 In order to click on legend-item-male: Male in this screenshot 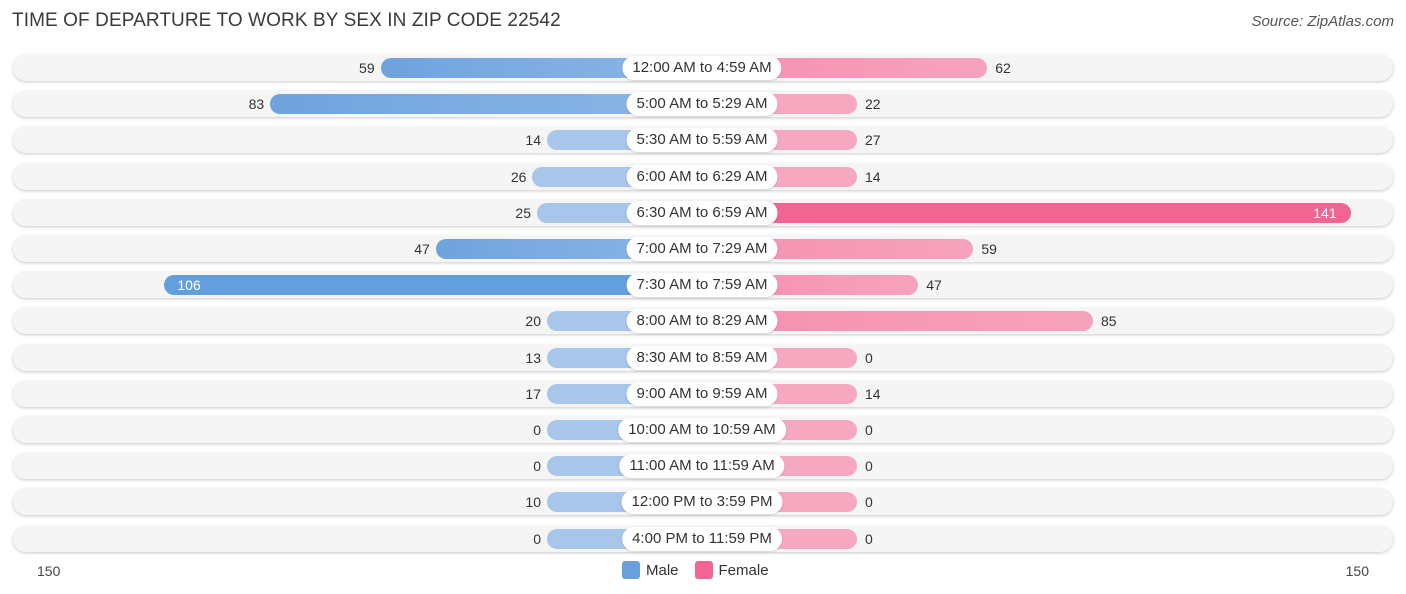, I will do `click(650, 570)`.